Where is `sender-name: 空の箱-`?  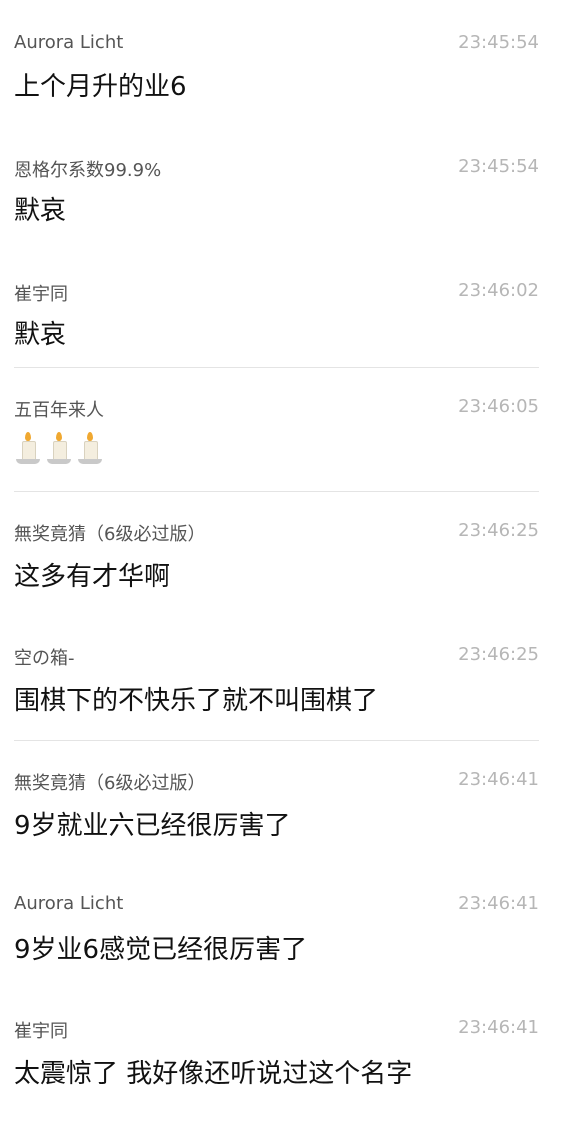 sender-name: 空の箱- is located at coordinates (44, 657).